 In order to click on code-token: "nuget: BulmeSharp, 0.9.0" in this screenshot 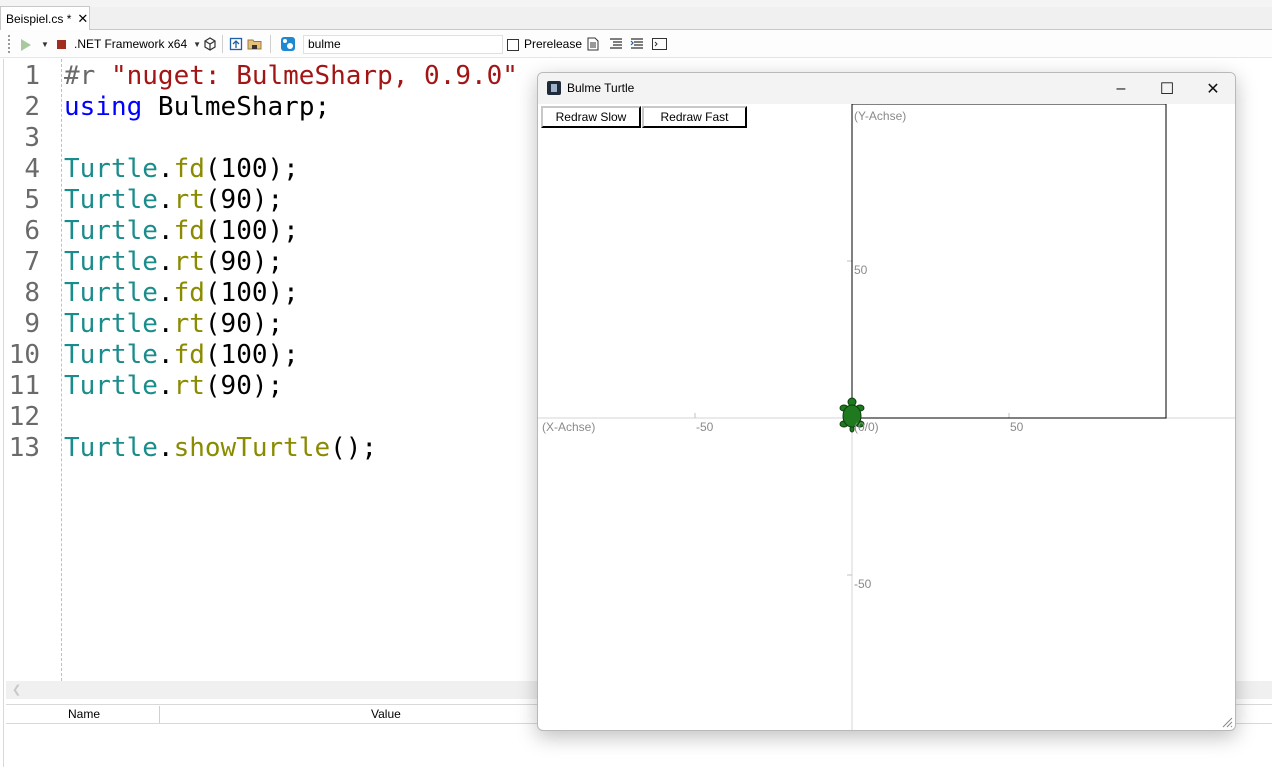, I will do `click(314, 76)`.